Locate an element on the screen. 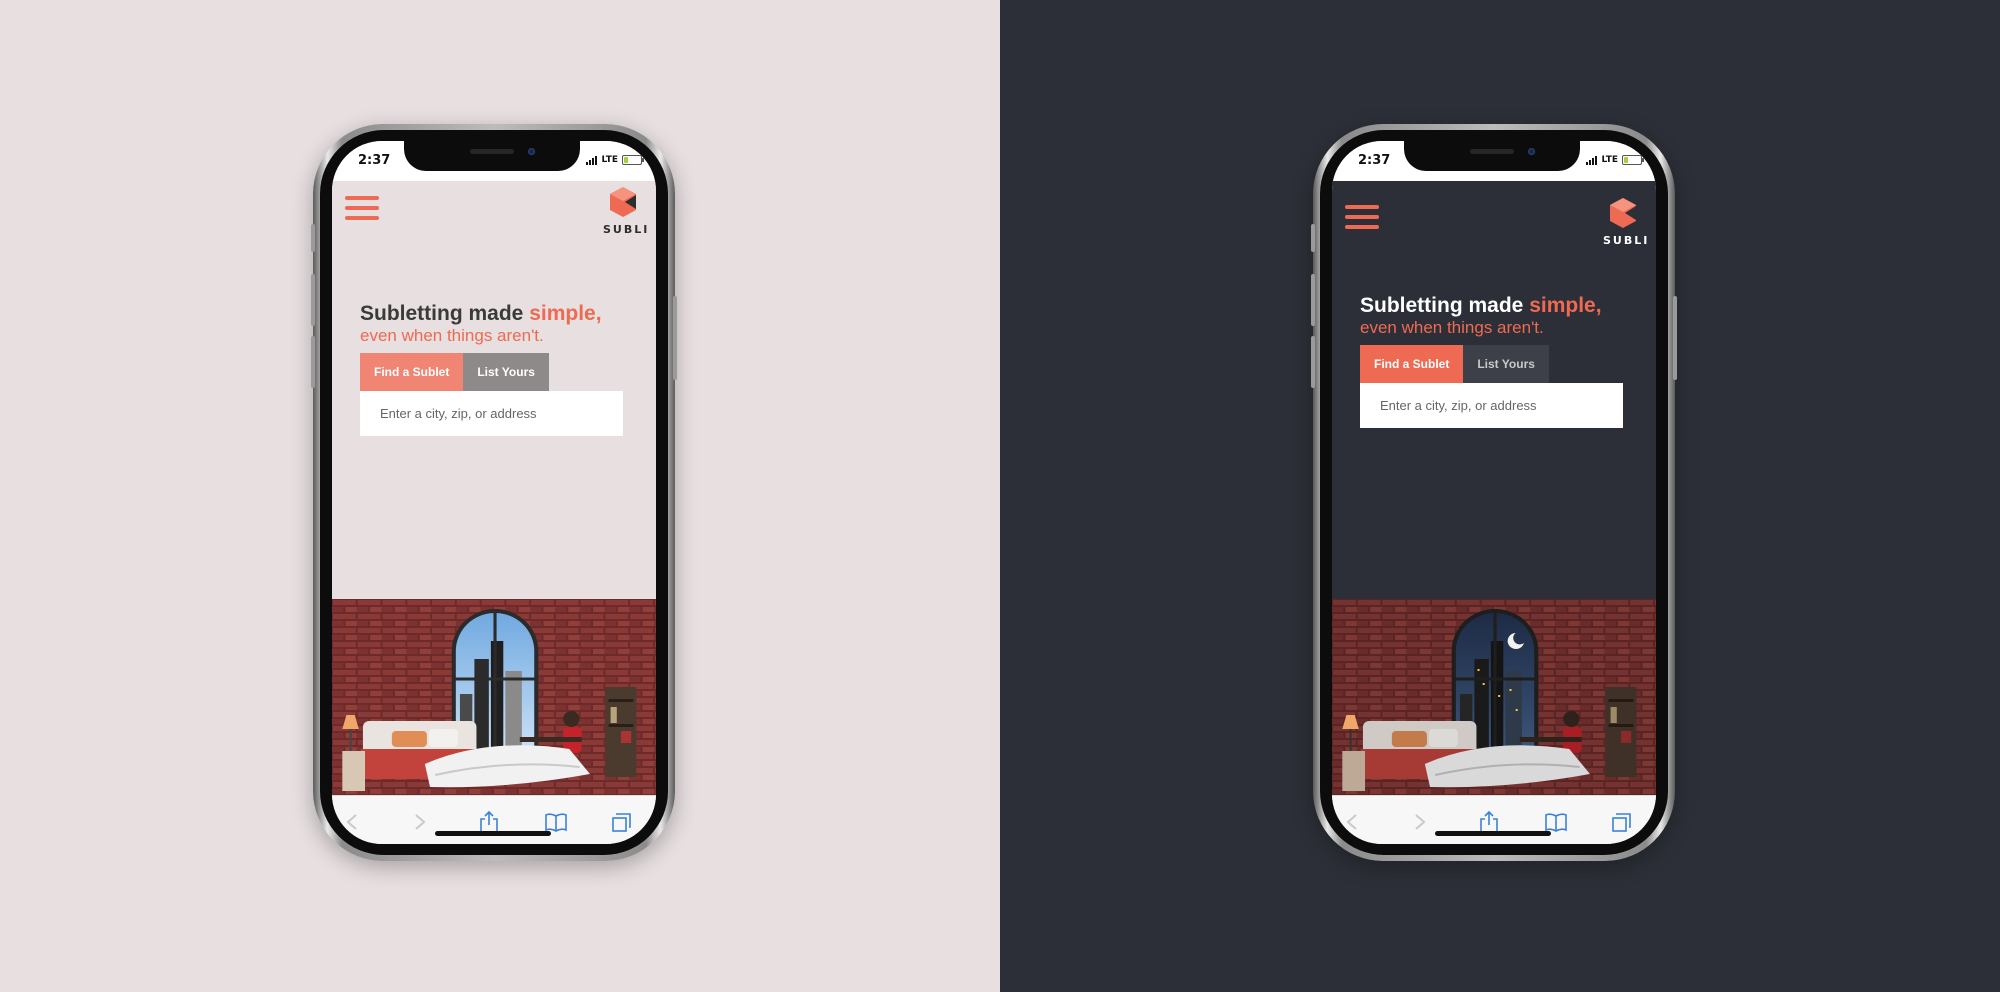 This screenshot has width=2000, height=992. bedroom-night-scene is located at coordinates (1494, 697).